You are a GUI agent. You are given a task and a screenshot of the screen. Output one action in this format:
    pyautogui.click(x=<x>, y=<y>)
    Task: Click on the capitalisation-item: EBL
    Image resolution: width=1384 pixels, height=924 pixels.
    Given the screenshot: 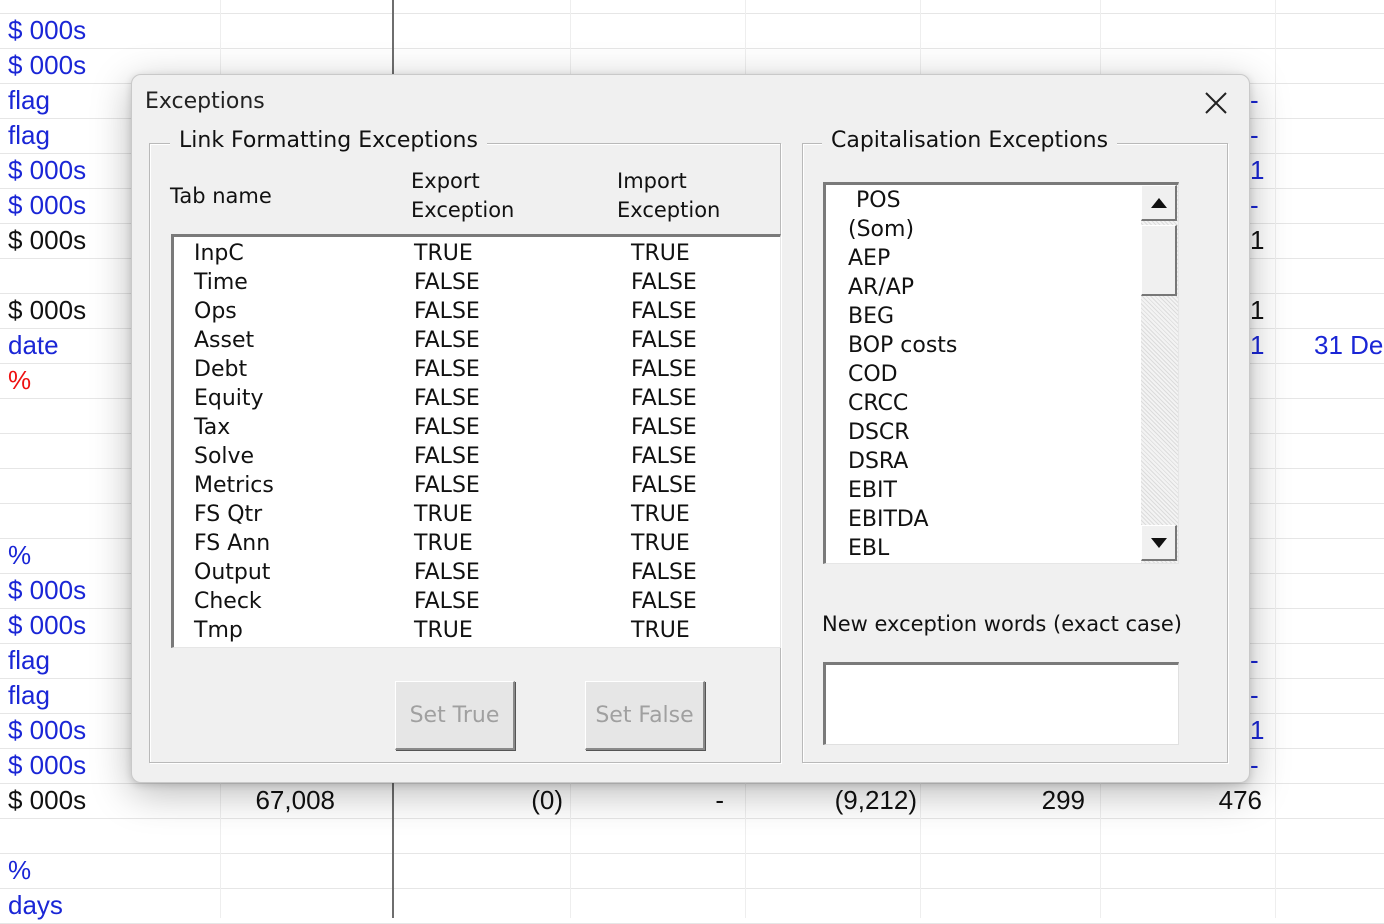 What is the action you would take?
    pyautogui.click(x=868, y=548)
    